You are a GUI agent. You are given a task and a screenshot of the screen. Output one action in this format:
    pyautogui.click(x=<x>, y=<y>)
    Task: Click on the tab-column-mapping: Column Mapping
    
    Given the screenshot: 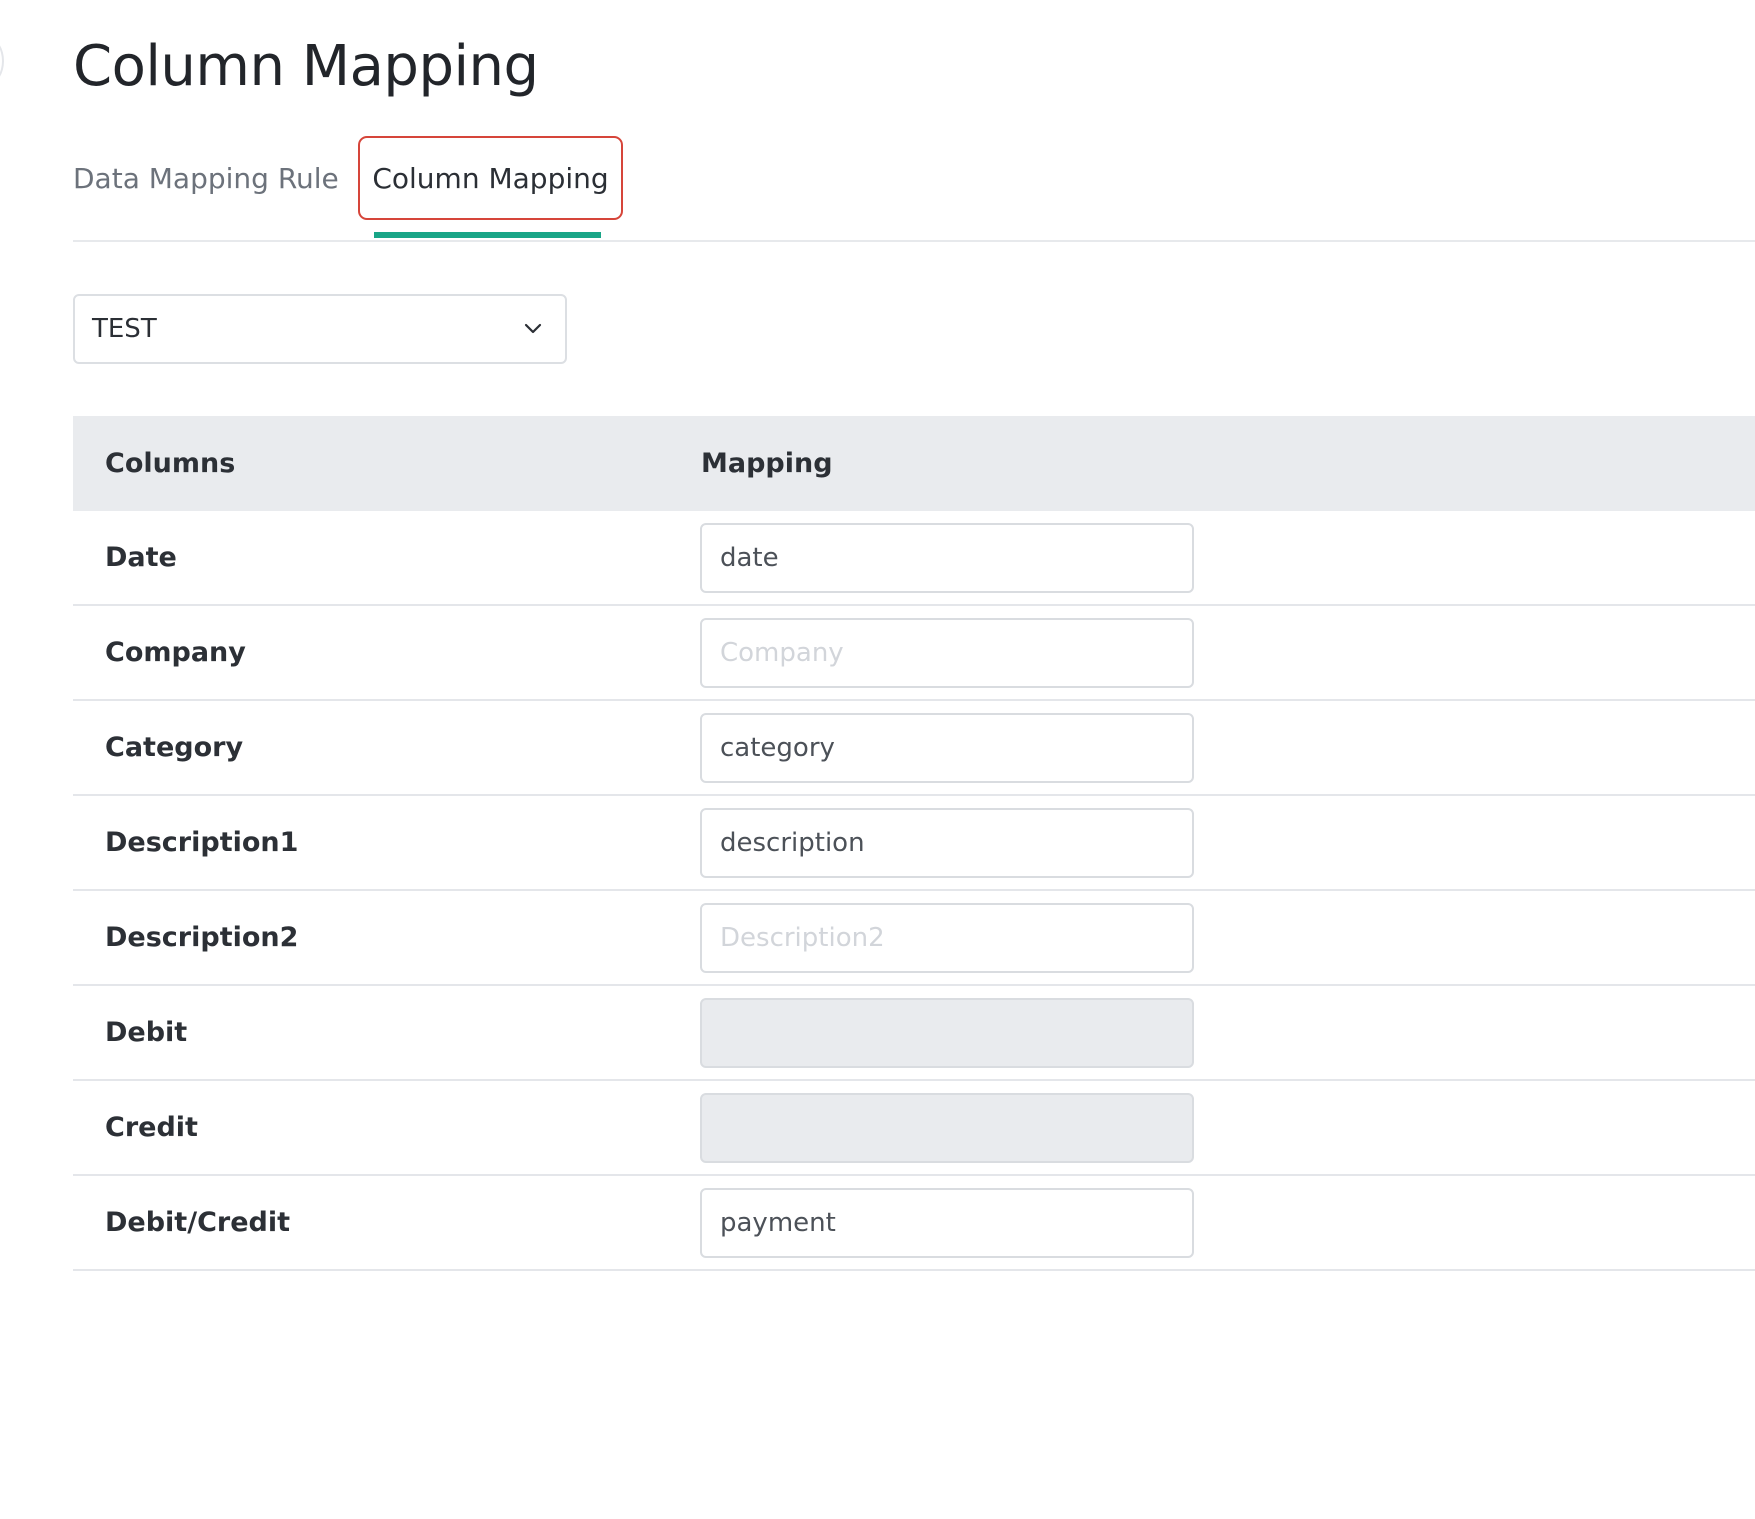 What is the action you would take?
    pyautogui.click(x=490, y=178)
    